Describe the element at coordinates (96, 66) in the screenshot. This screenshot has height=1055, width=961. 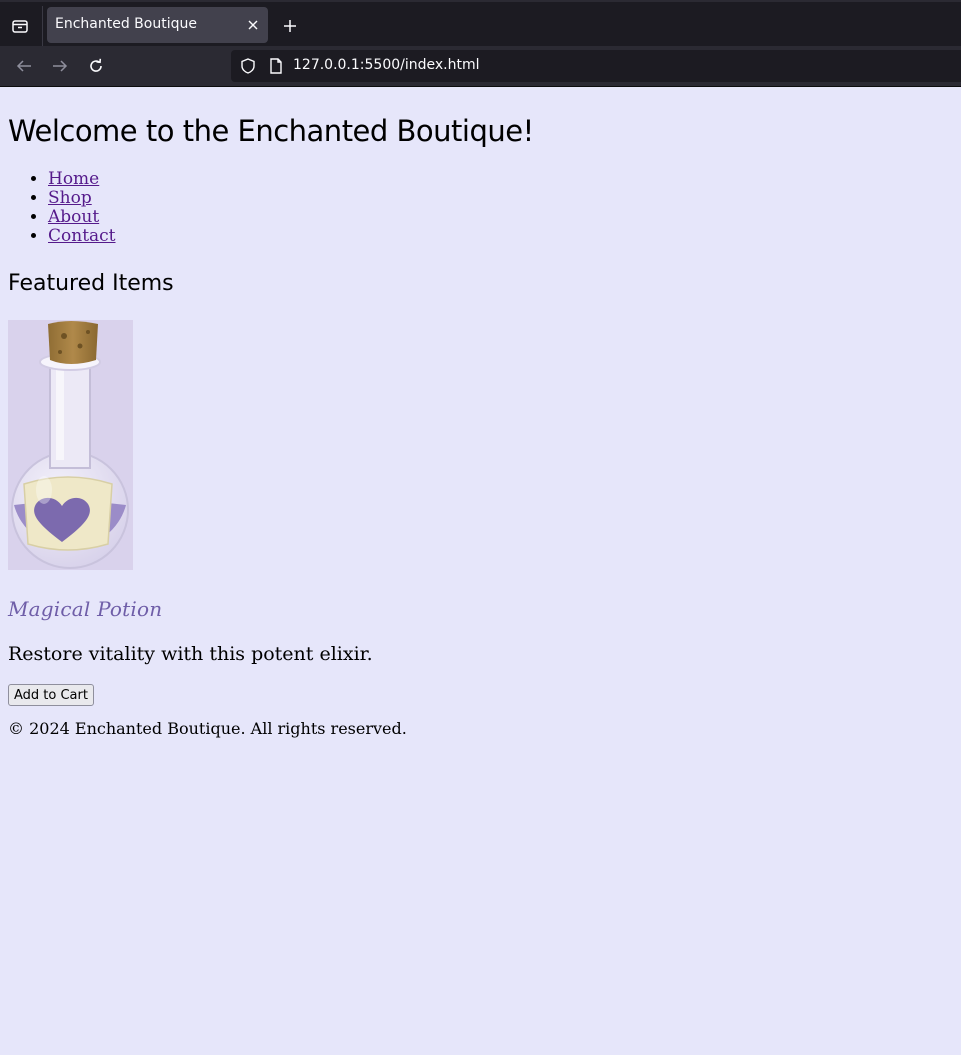
I see `reload-icon` at that location.